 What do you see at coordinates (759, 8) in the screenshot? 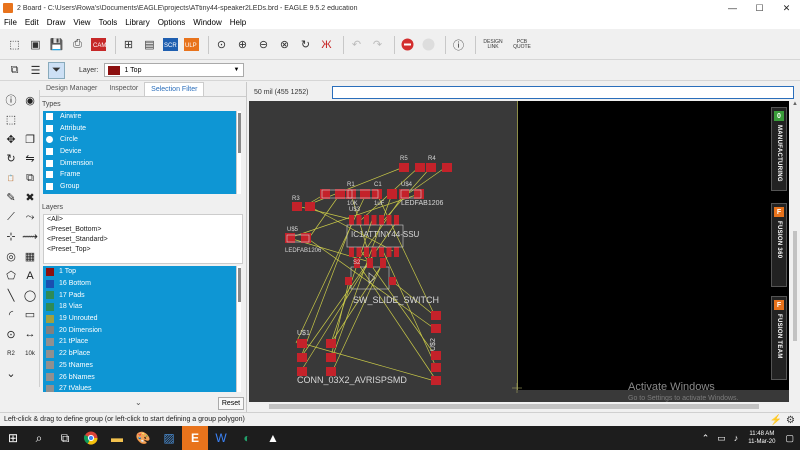
I see `maximize-button: ☐` at bounding box center [759, 8].